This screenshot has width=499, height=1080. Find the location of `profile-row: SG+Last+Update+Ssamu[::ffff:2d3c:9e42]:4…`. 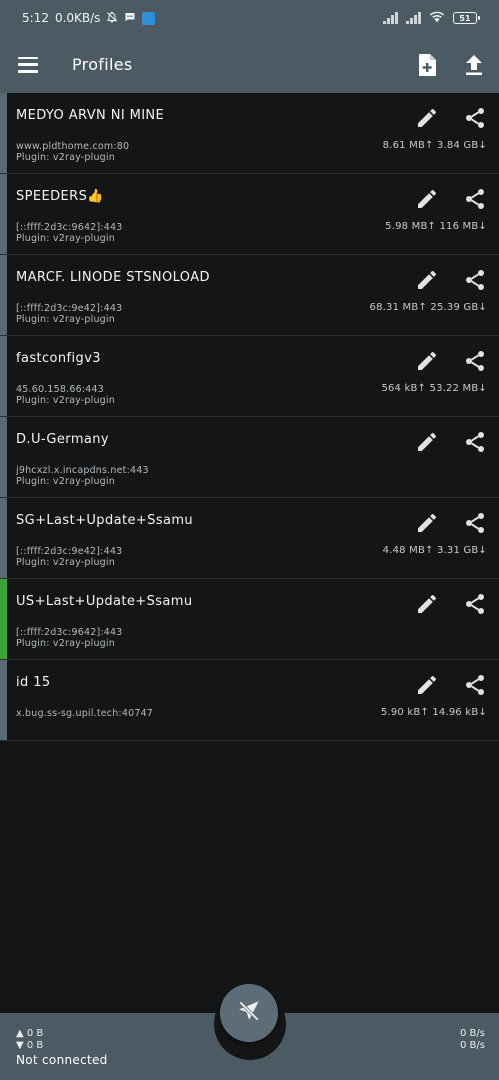

profile-row: SG+Last+Update+Ssamu[::ffff:2d3c:9e42]:4… is located at coordinates (249, 538).